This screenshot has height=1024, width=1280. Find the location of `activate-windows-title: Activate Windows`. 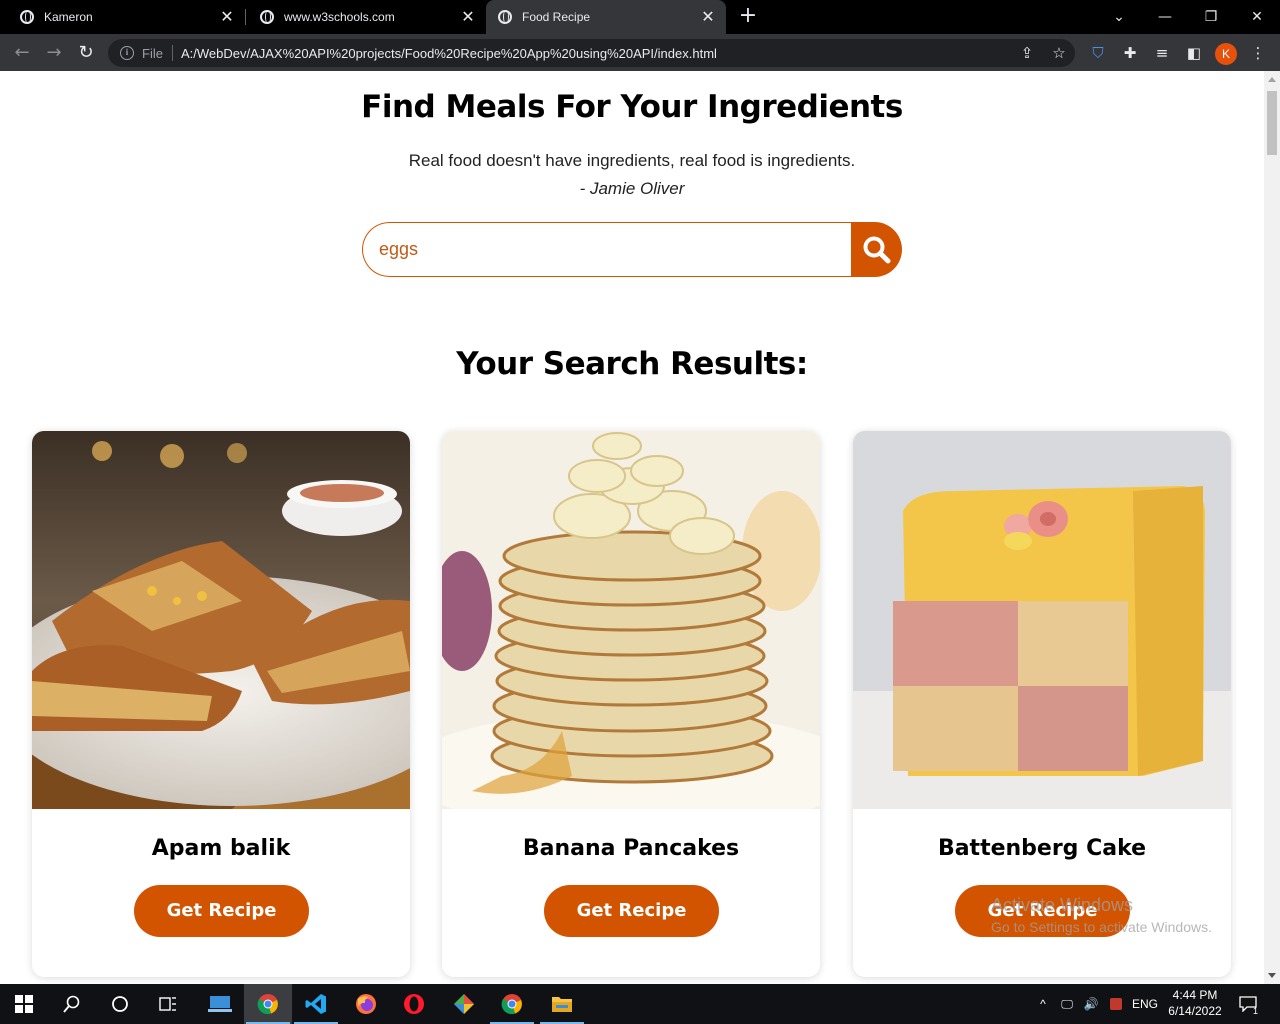

activate-windows-title: Activate Windows is located at coordinates (1062, 905).